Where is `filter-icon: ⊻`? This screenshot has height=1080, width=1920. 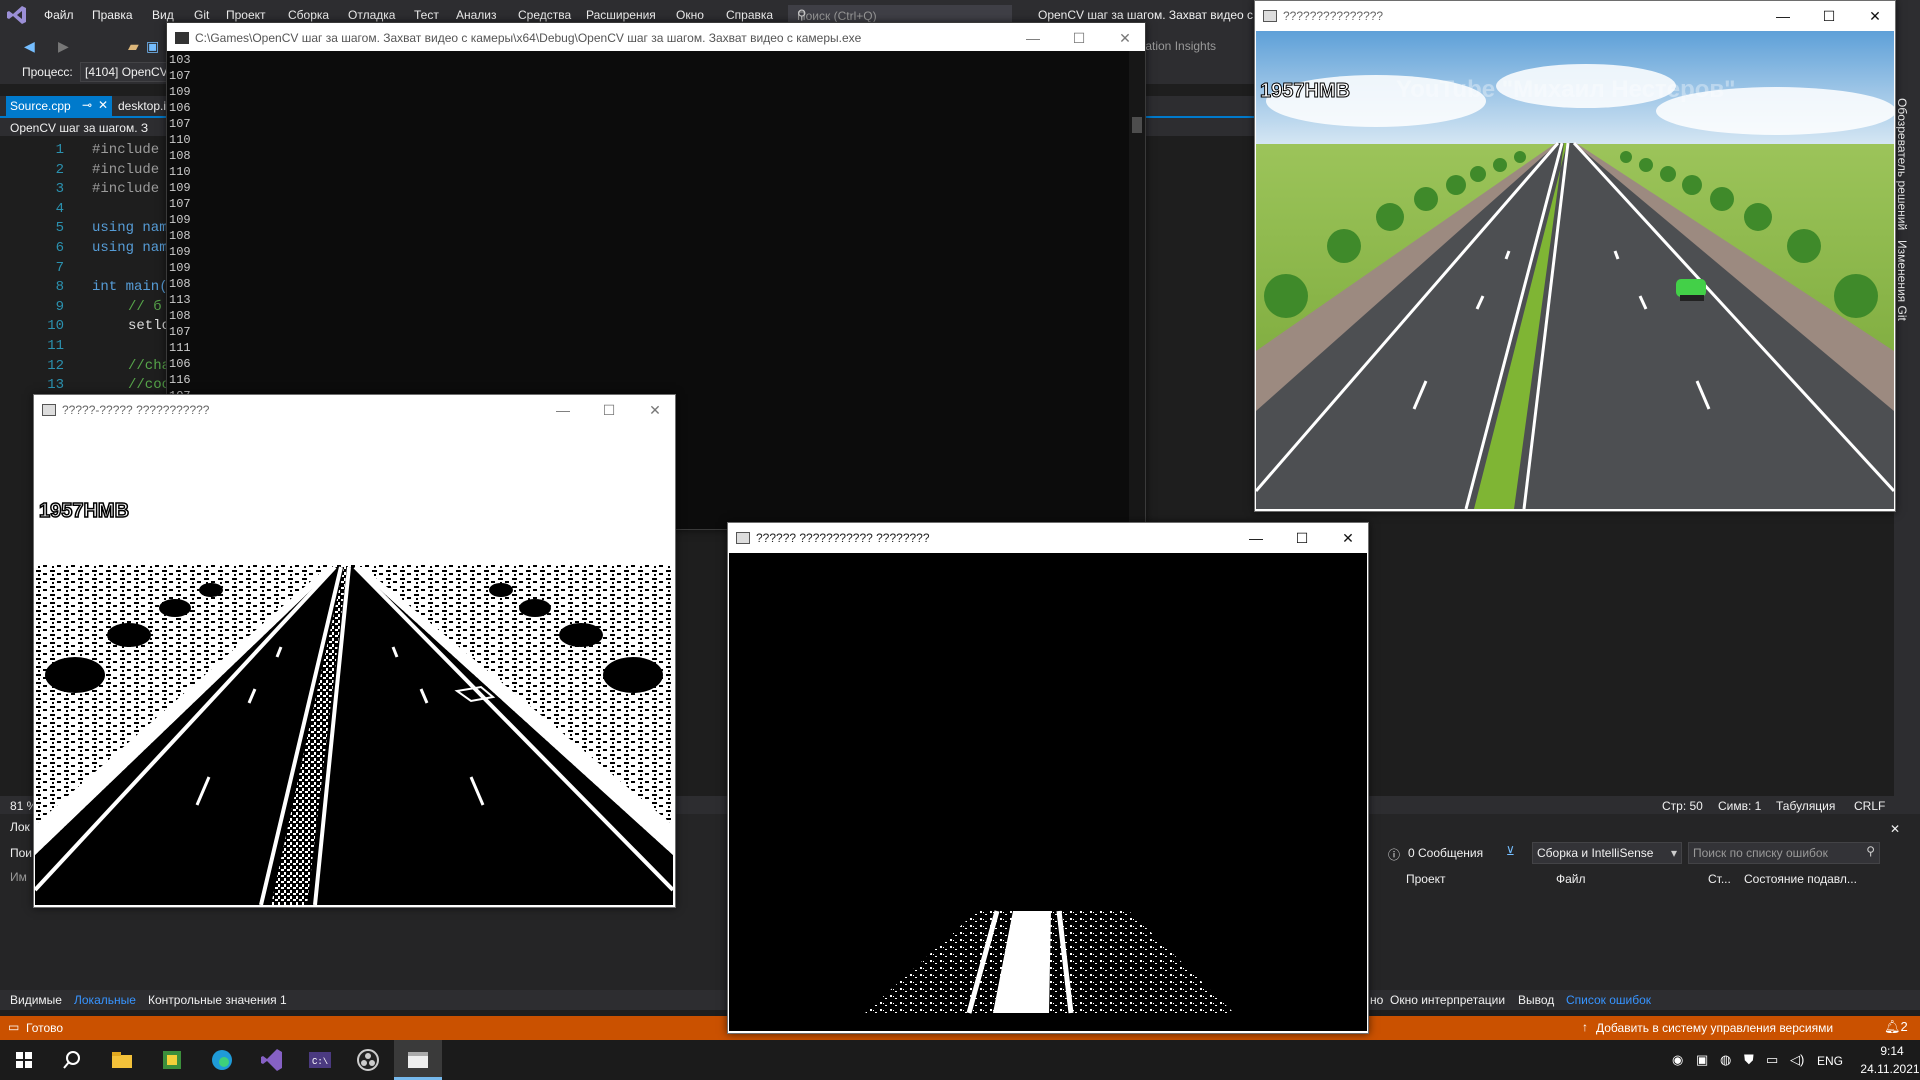
filter-icon: ⊻ is located at coordinates (1510, 851).